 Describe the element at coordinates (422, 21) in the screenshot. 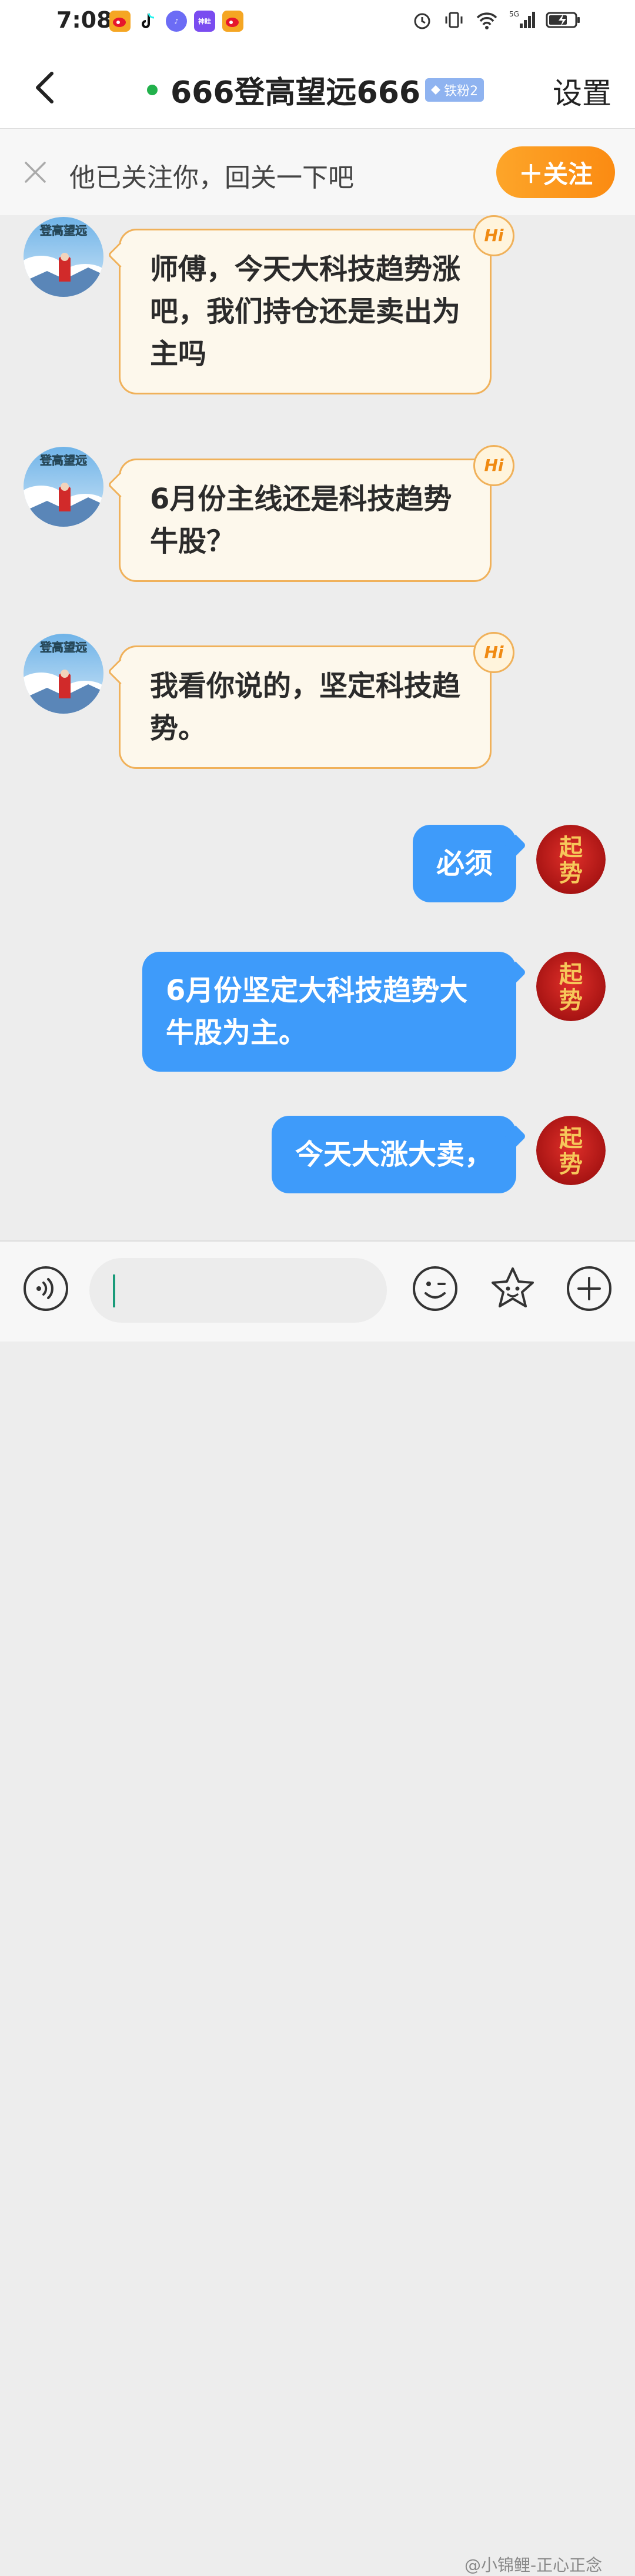

I see `alarm-icon` at that location.